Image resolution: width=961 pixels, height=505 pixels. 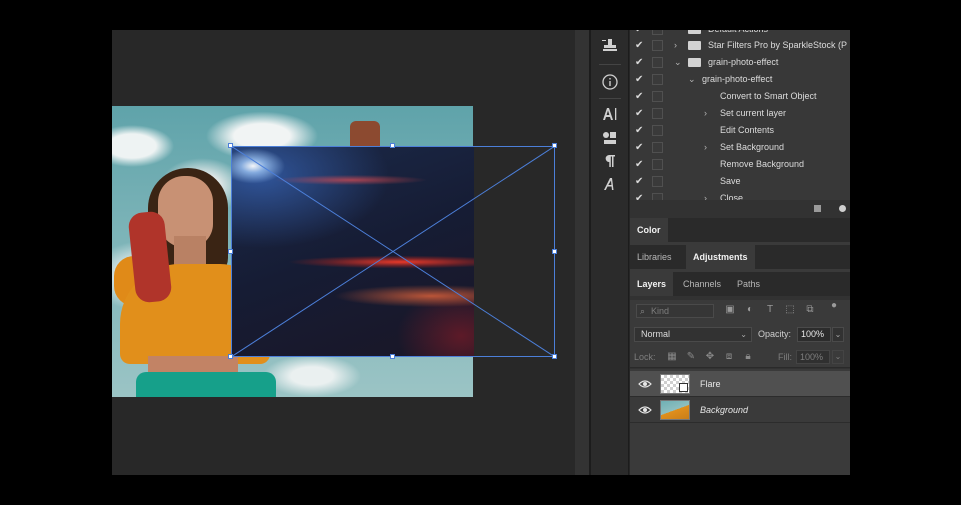 I want to click on lock-image-icon: ✎, so click(x=691, y=357).